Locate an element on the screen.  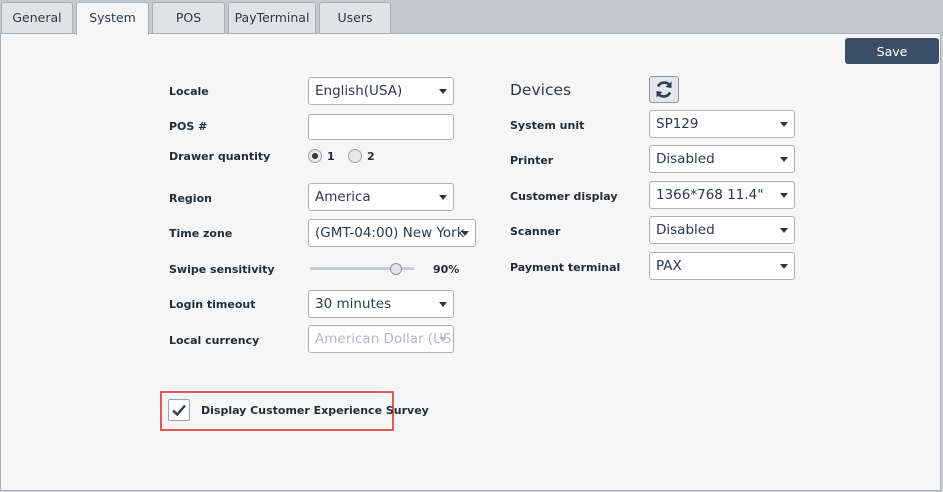
scanner-select: Disabled is located at coordinates (722, 230).